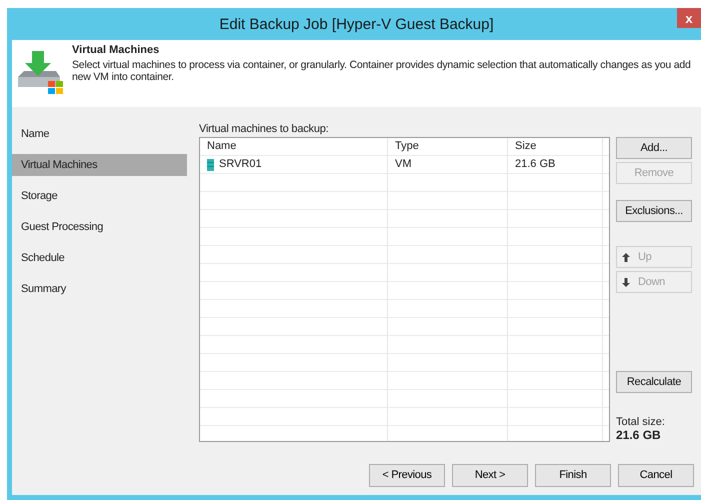 Image resolution: width=701 pixels, height=500 pixels. What do you see at coordinates (99, 134) in the screenshot?
I see `sidebar-item: Name` at bounding box center [99, 134].